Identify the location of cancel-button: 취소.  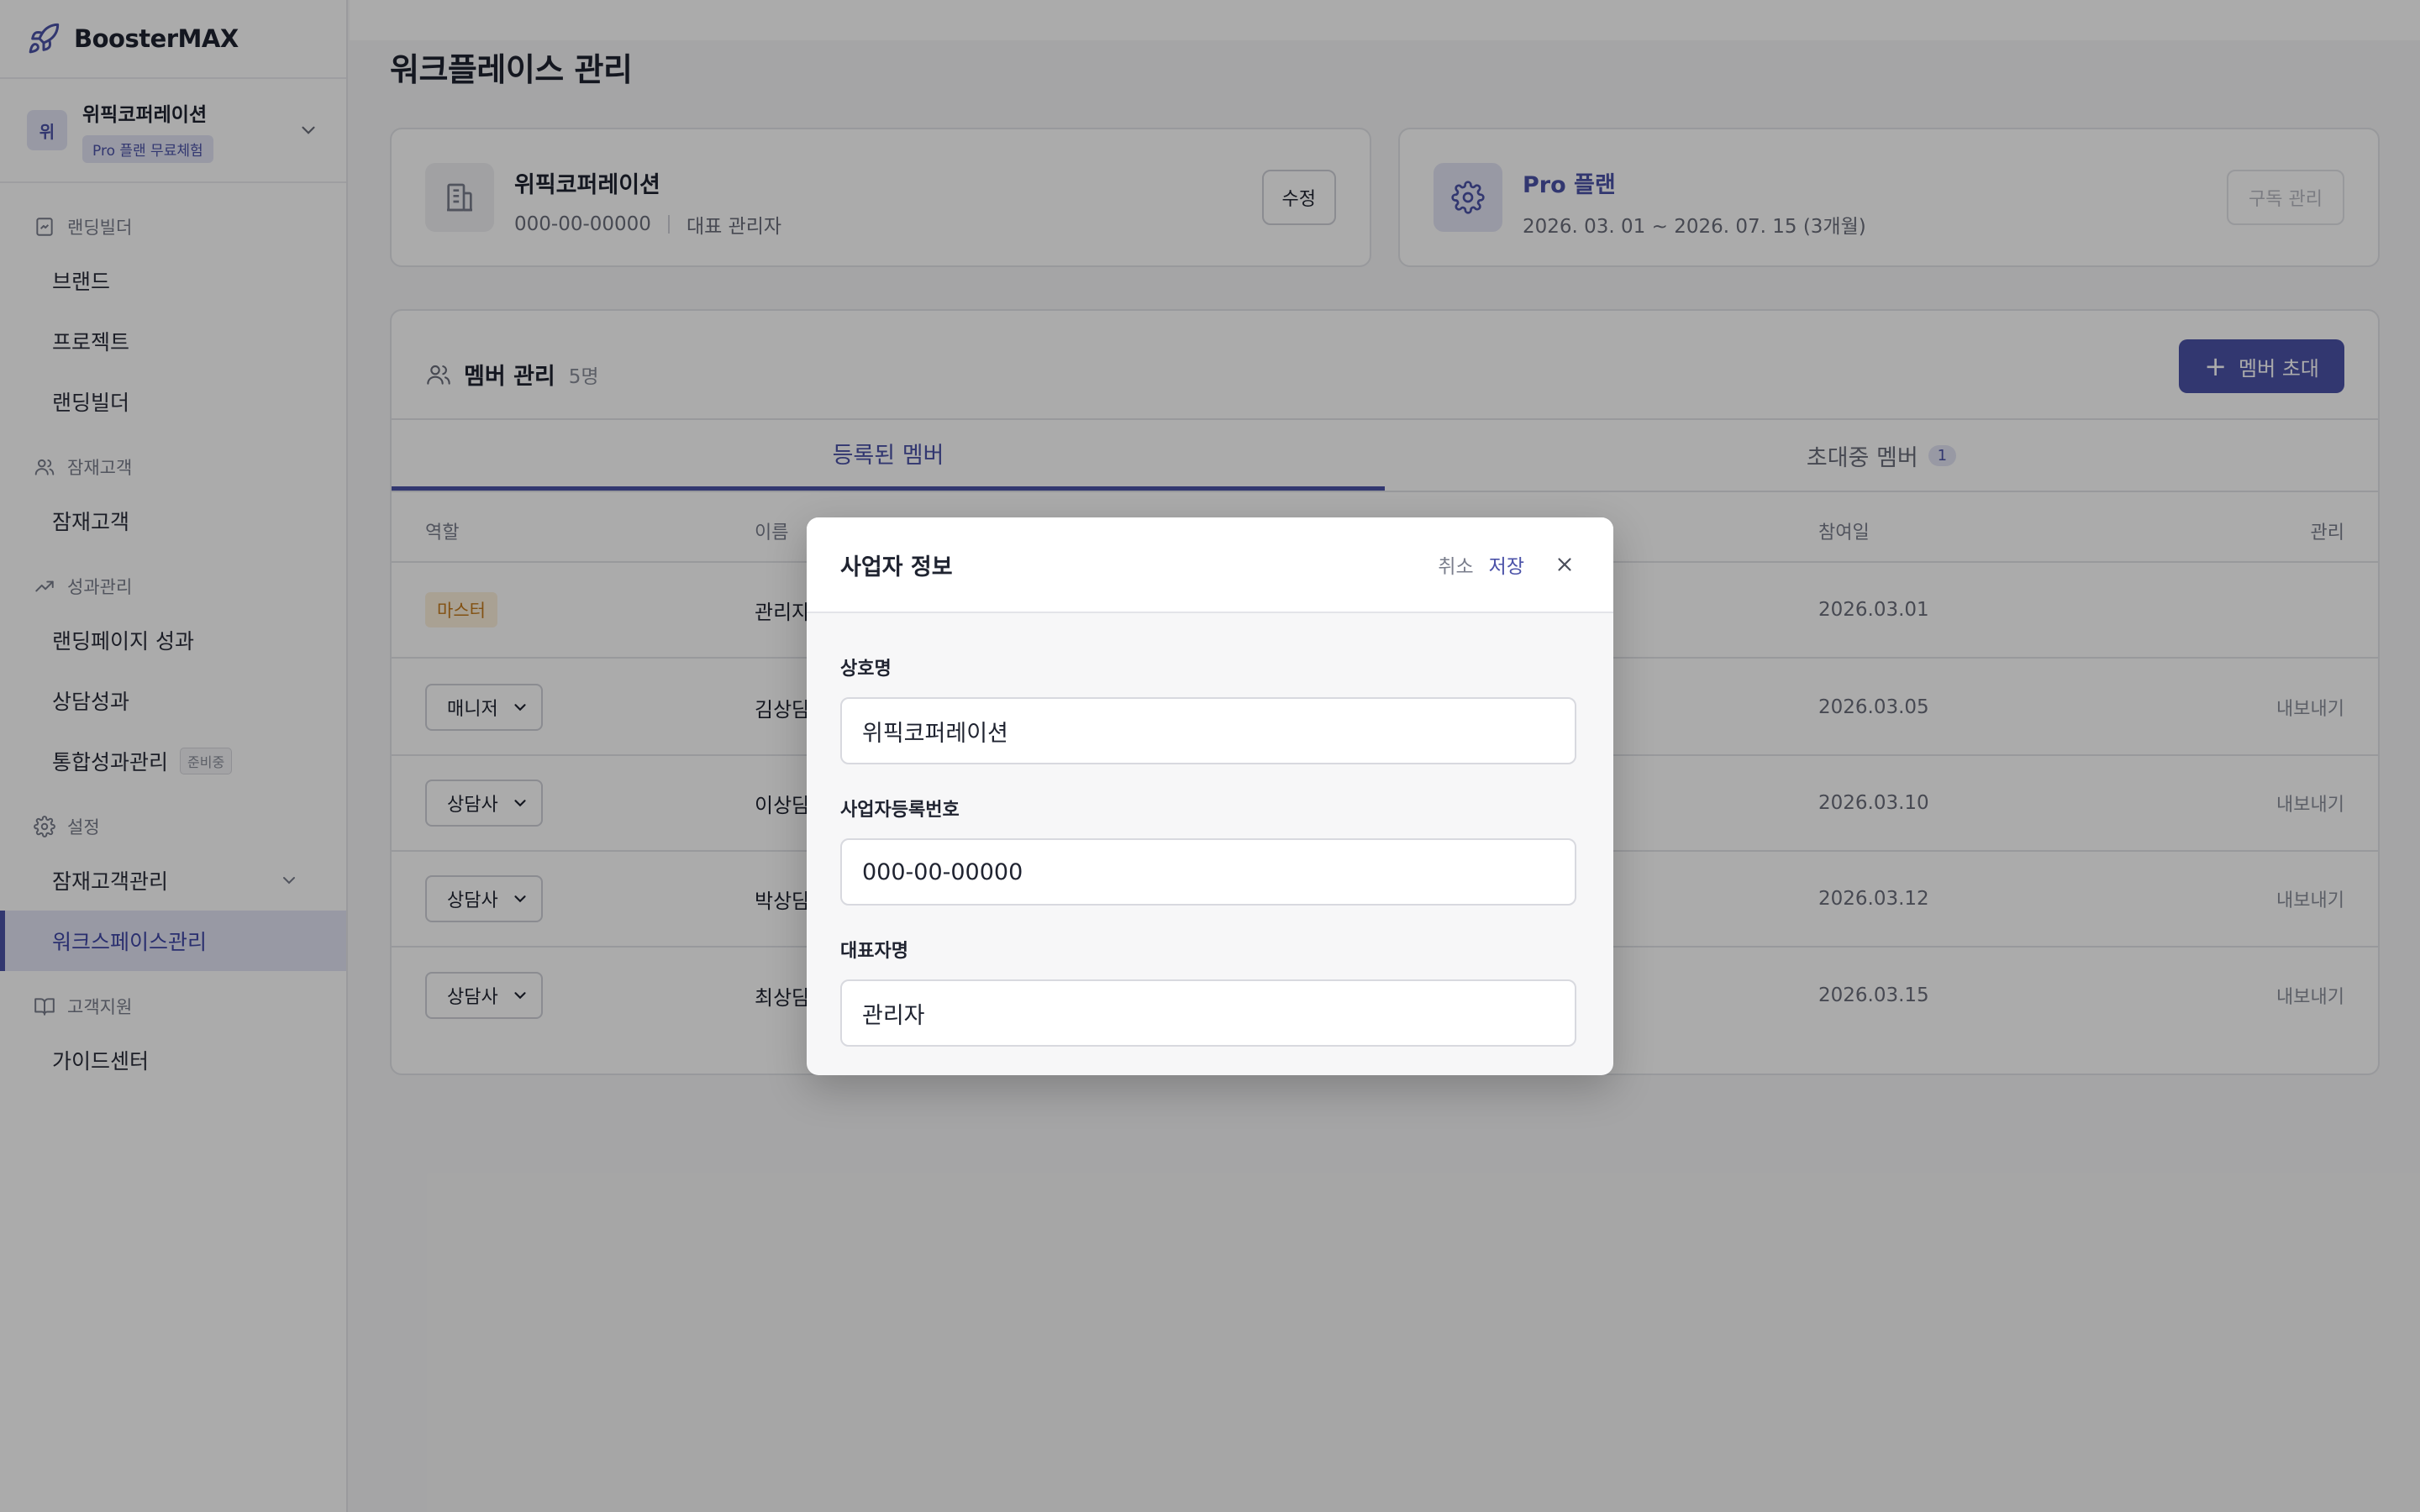
(1455, 564).